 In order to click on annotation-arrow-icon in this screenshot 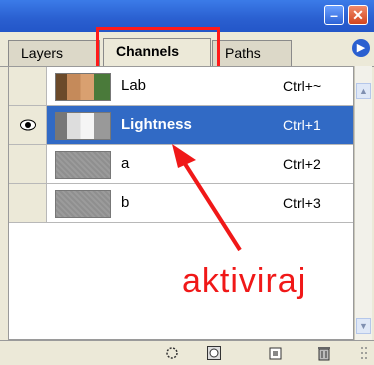, I will do `click(207, 198)`.